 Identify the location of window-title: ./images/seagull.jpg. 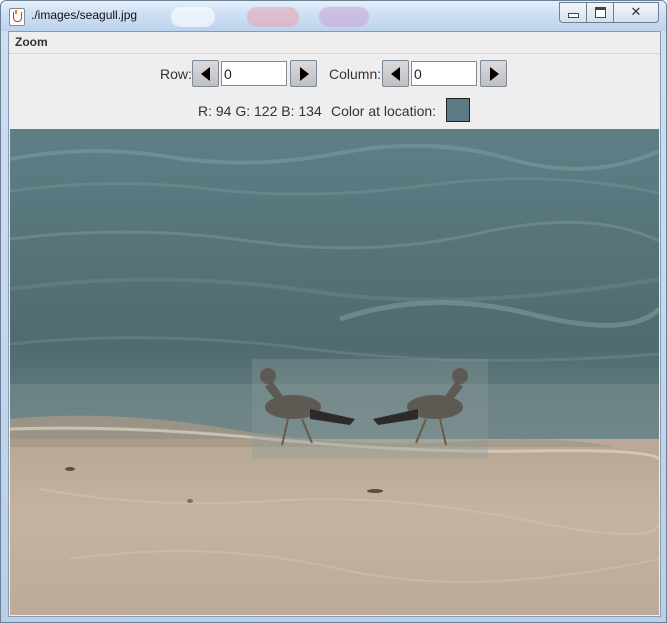
(84, 15).